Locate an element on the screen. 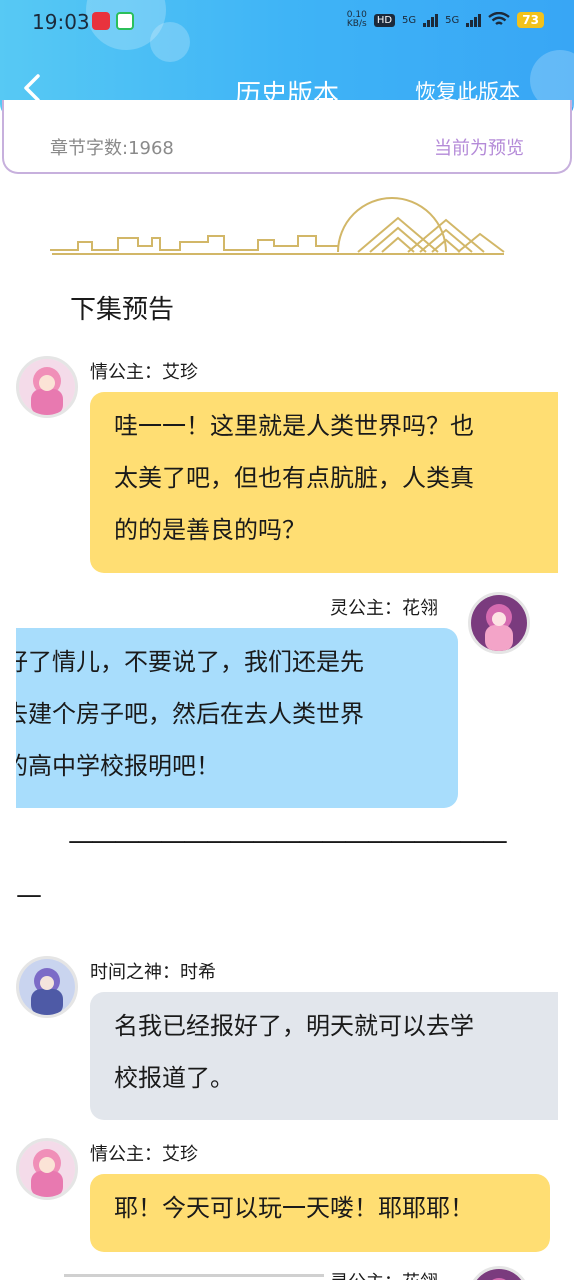 The image size is (574, 1280). net-speed: 0.10 KB/s is located at coordinates (356, 19).